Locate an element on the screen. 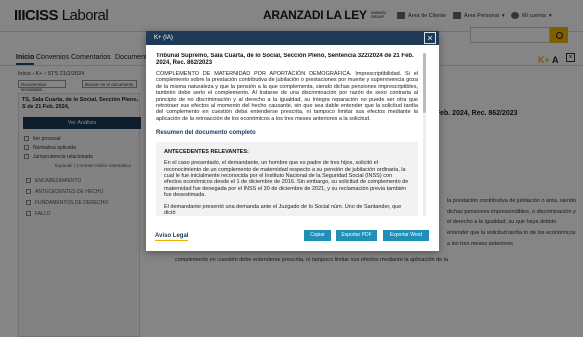 The width and height of the screenshot is (583, 337). modal-scrollbar is located at coordinates (424, 134).